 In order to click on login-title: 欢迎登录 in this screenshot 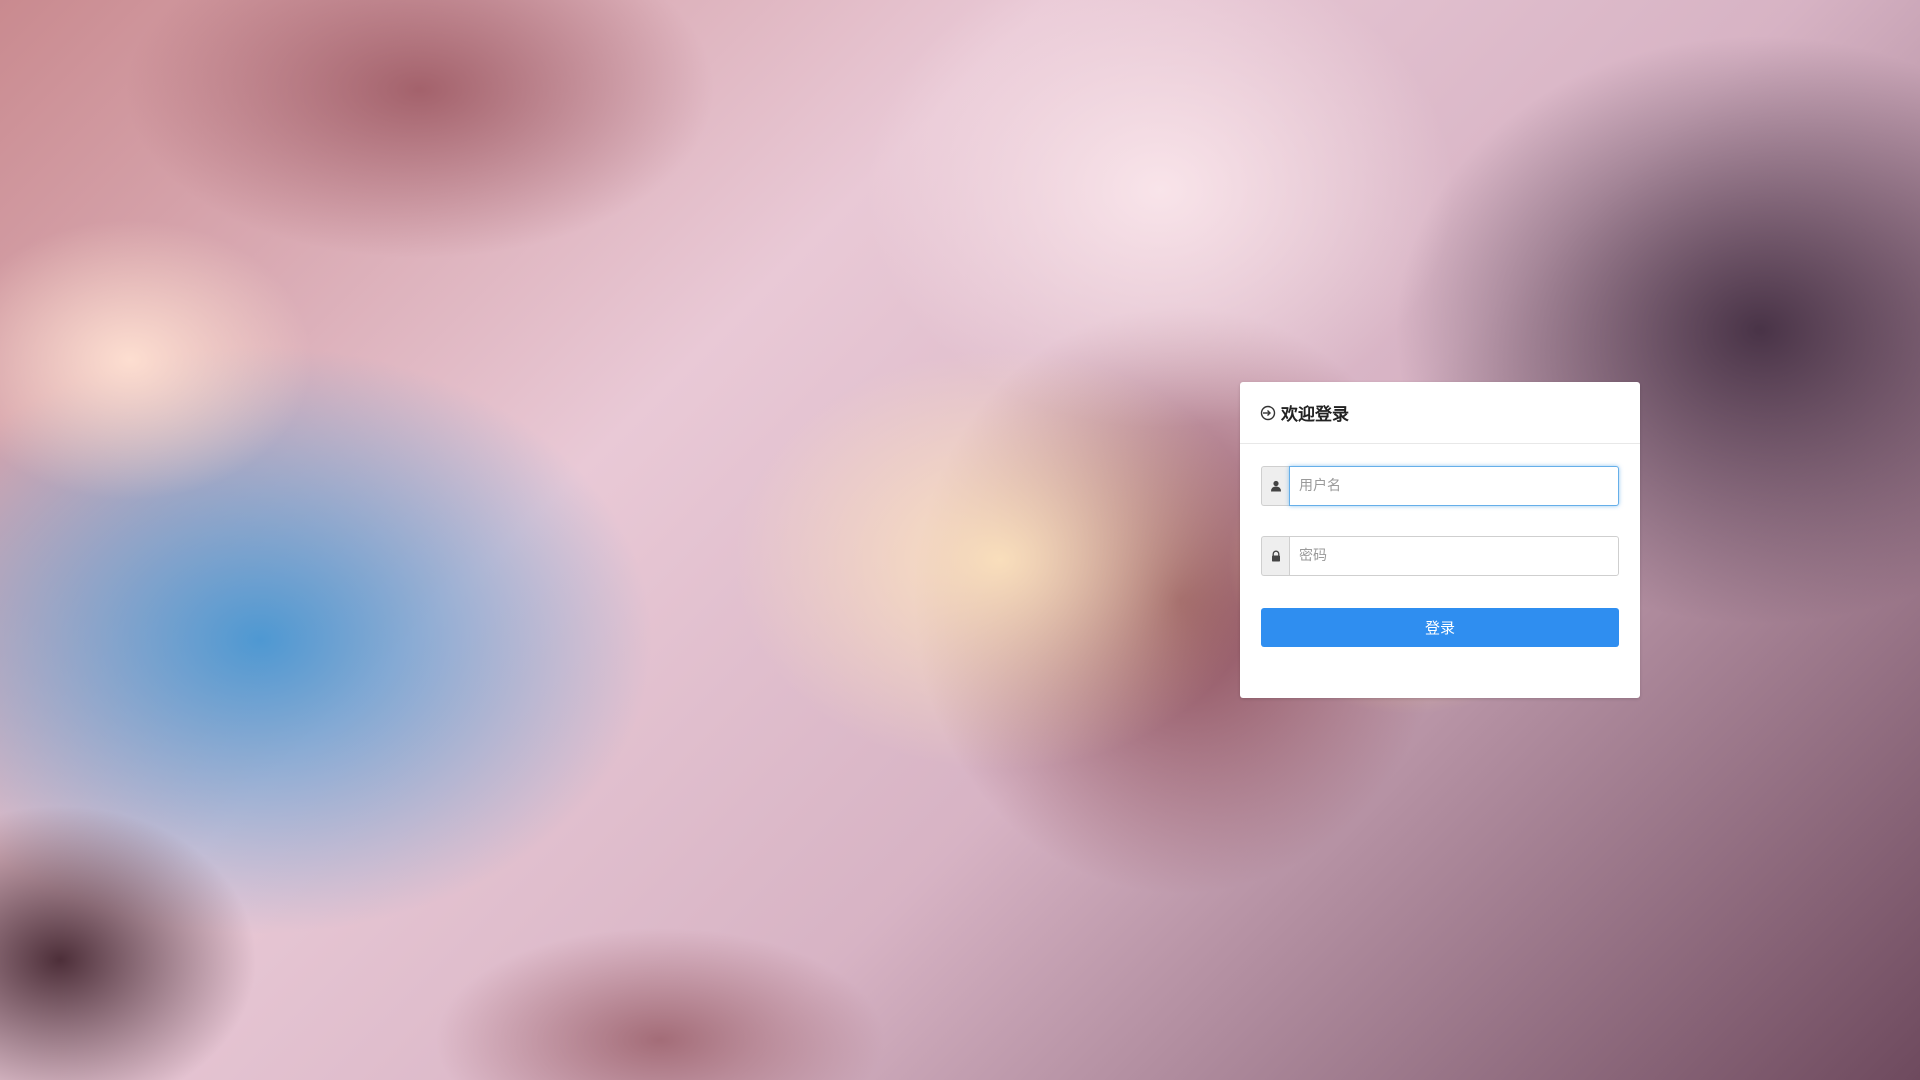, I will do `click(1315, 415)`.